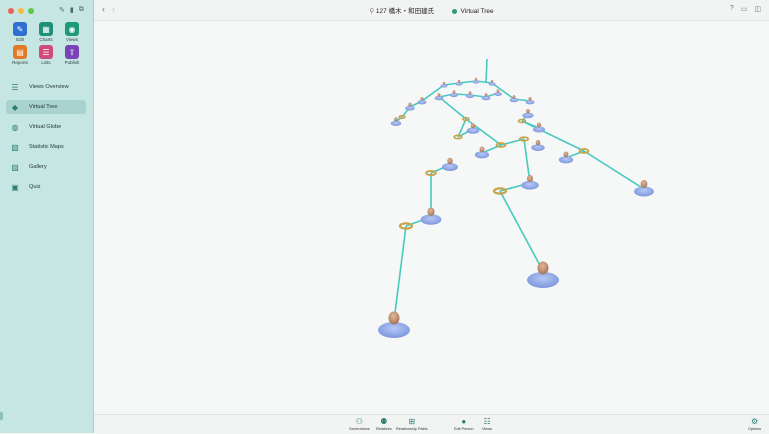 This screenshot has width=769, height=434. What do you see at coordinates (732, 9) in the screenshot?
I see `help-icon: ?` at bounding box center [732, 9].